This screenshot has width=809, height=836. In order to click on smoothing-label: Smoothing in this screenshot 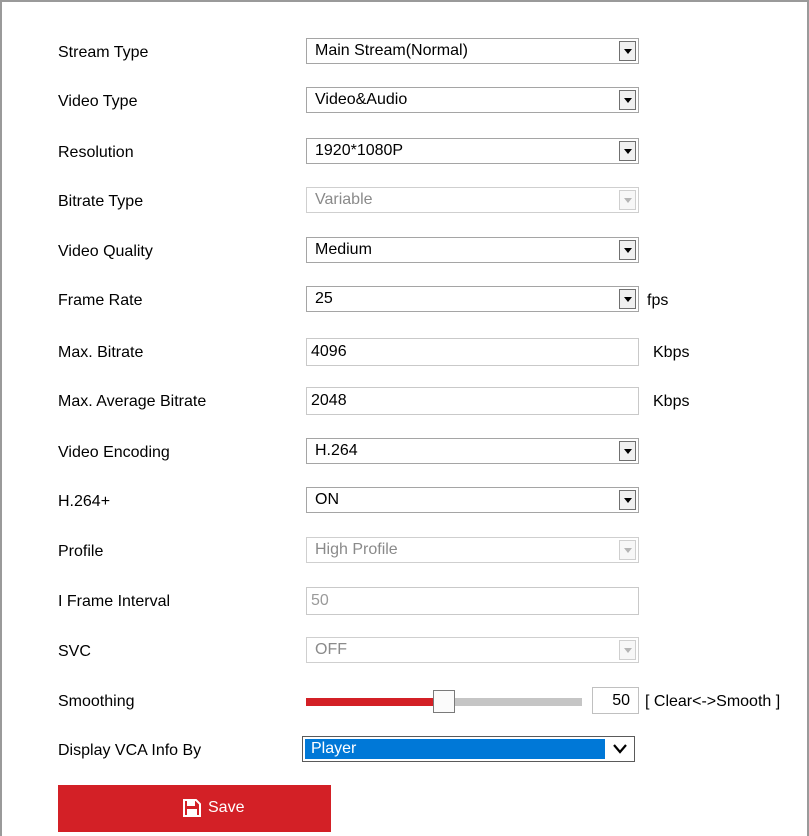, I will do `click(96, 701)`.